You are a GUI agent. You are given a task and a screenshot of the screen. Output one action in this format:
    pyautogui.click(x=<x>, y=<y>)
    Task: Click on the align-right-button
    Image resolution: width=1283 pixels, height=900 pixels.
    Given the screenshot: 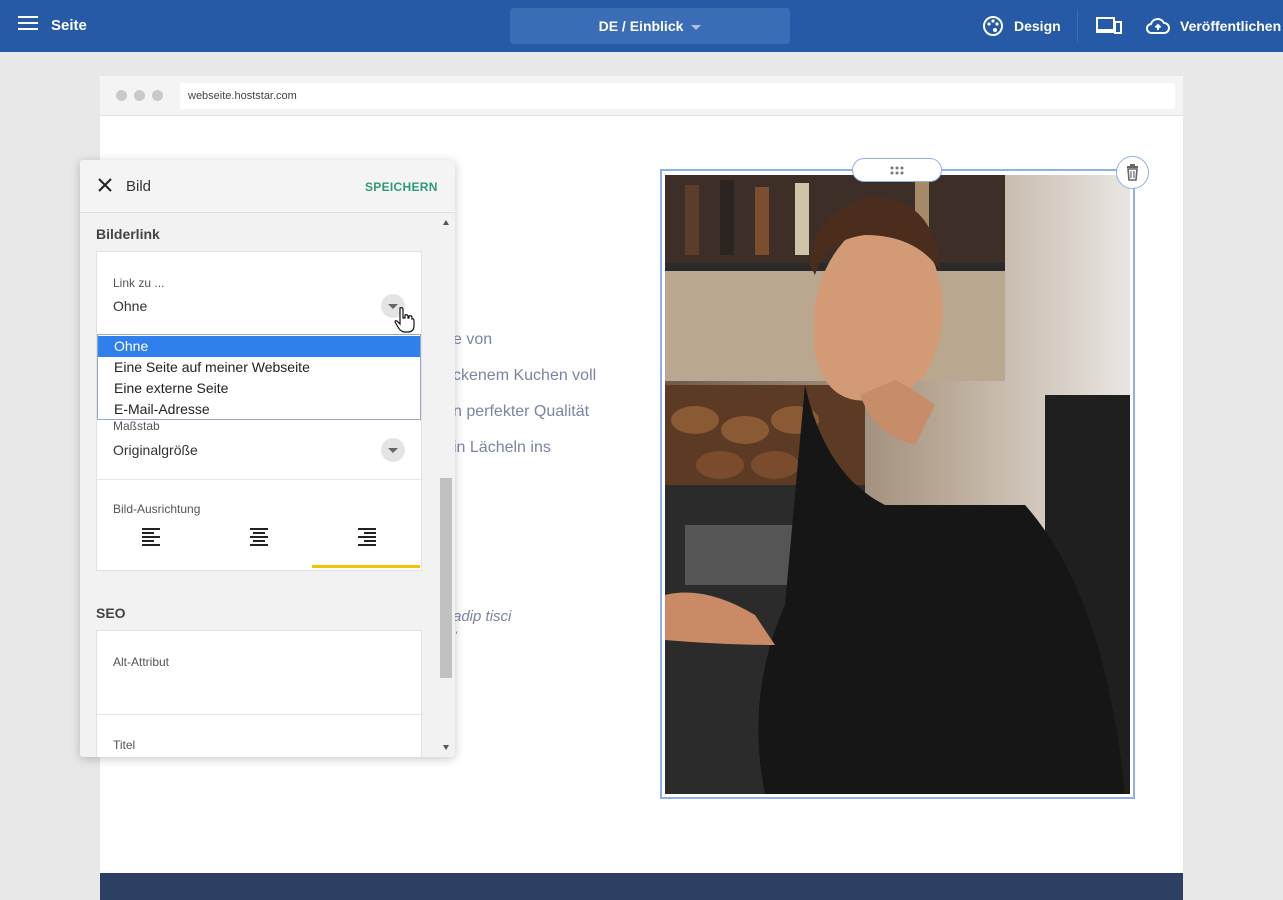 What is the action you would take?
    pyautogui.click(x=368, y=537)
    